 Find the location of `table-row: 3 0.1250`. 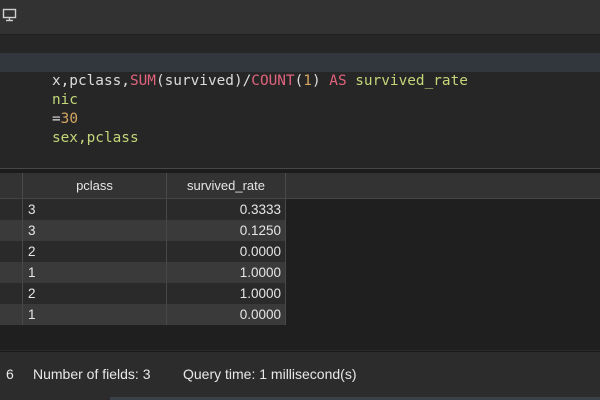

table-row: 3 0.1250 is located at coordinates (143, 230).